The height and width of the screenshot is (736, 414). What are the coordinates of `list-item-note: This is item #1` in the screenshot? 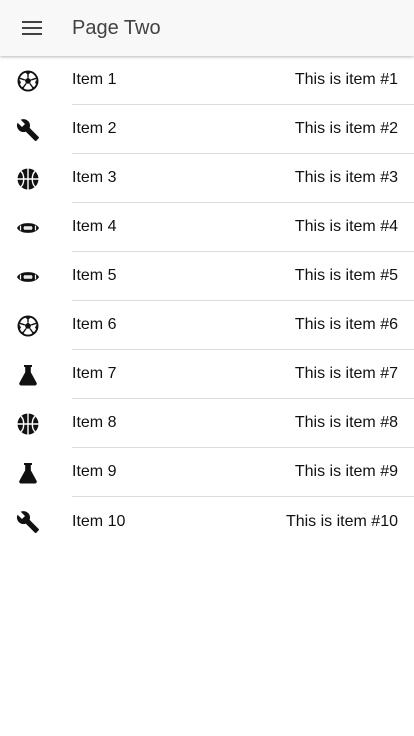 It's located at (346, 79).